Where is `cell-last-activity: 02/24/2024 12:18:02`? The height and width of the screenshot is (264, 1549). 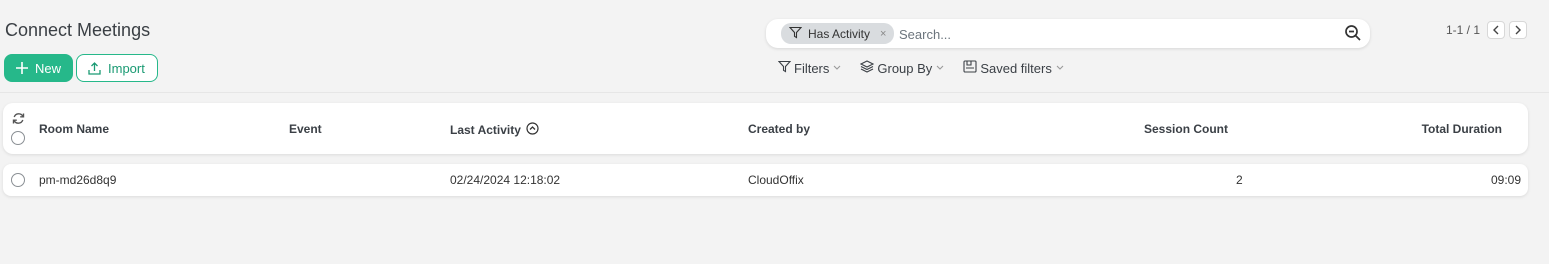
cell-last-activity: 02/24/2024 12:18:02 is located at coordinates (505, 180).